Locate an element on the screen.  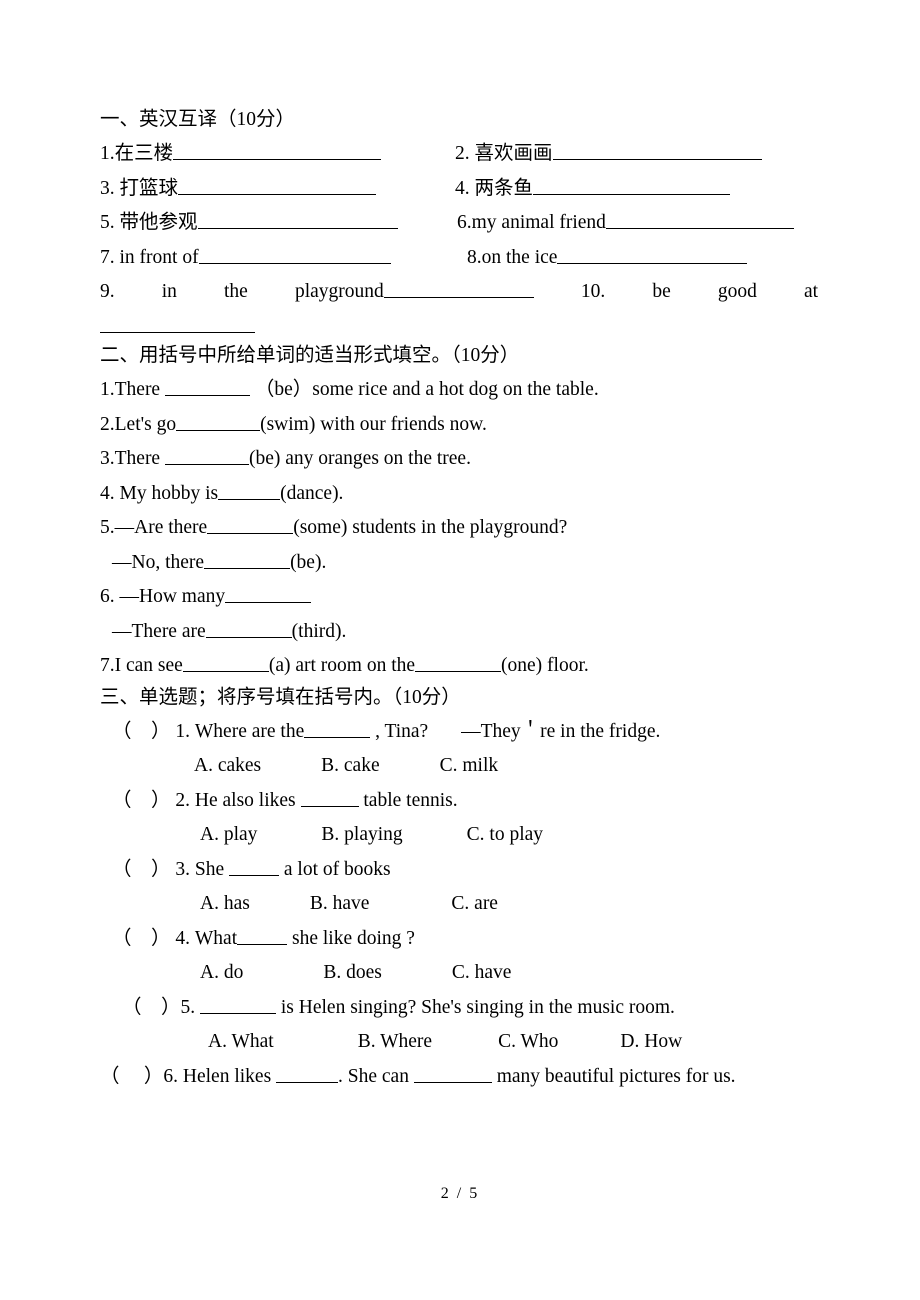
choice-q6-stem-b: . She can is located at coordinates (373, 1076).